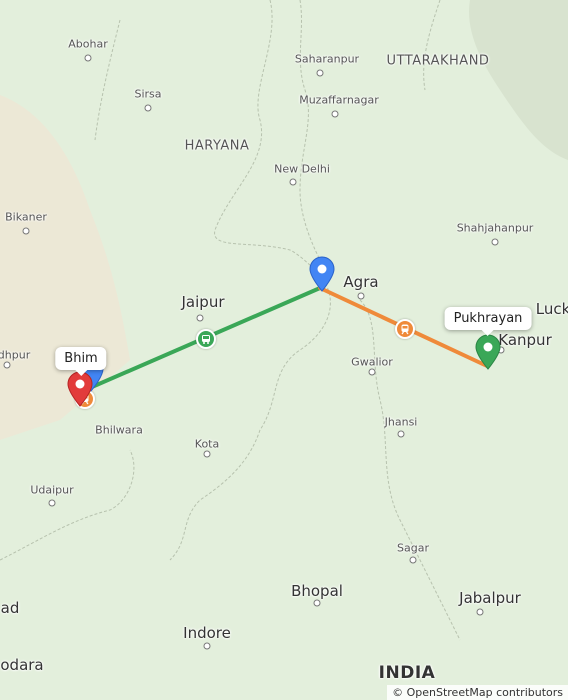 Image resolution: width=568 pixels, height=700 pixels. What do you see at coordinates (405, 329) in the screenshot?
I see `train-icon` at bounding box center [405, 329].